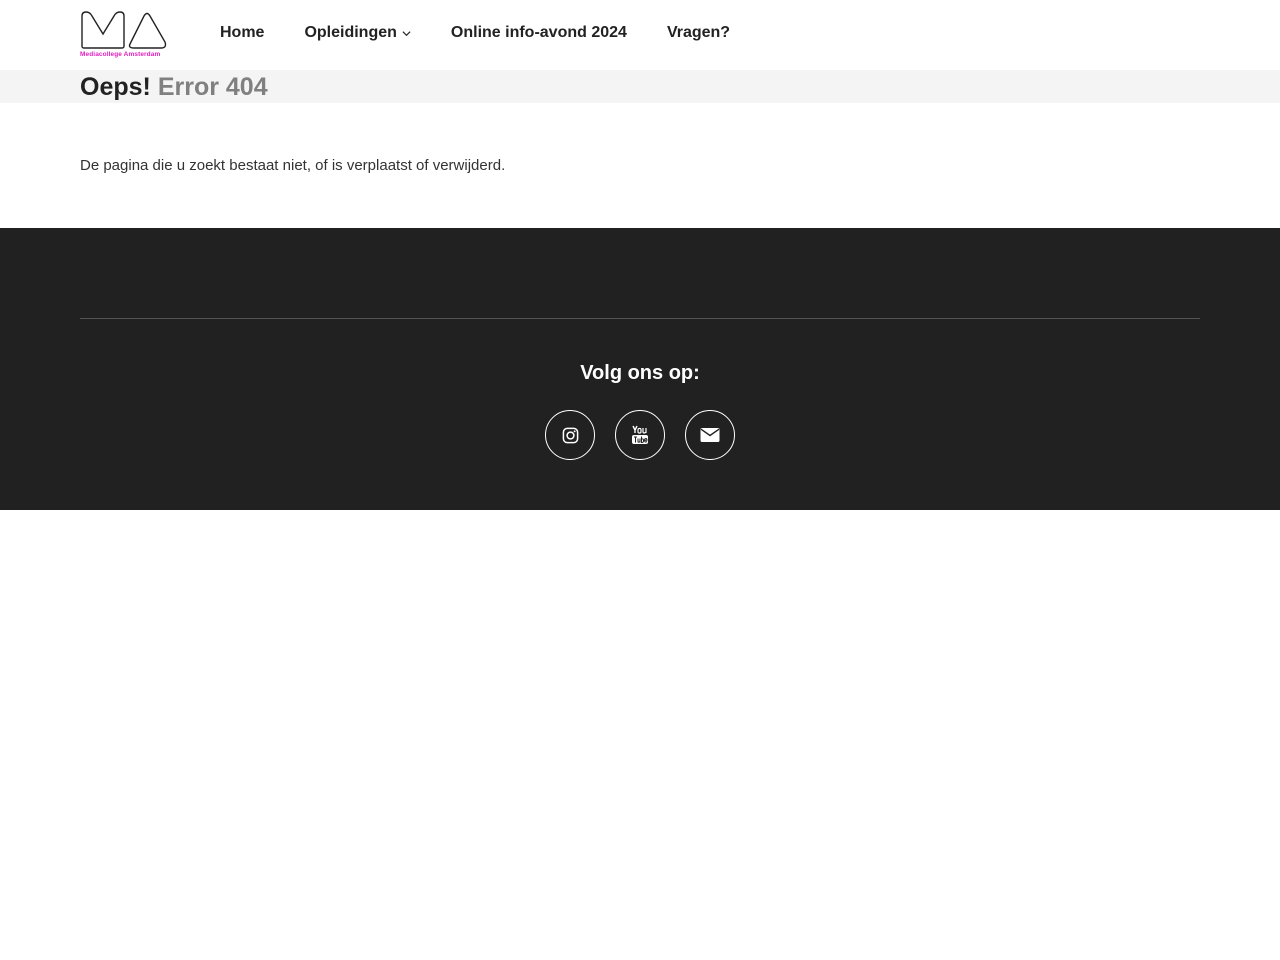 This screenshot has height=960, width=1280. I want to click on page-title: Oeps! Error 404, so click(174, 87).